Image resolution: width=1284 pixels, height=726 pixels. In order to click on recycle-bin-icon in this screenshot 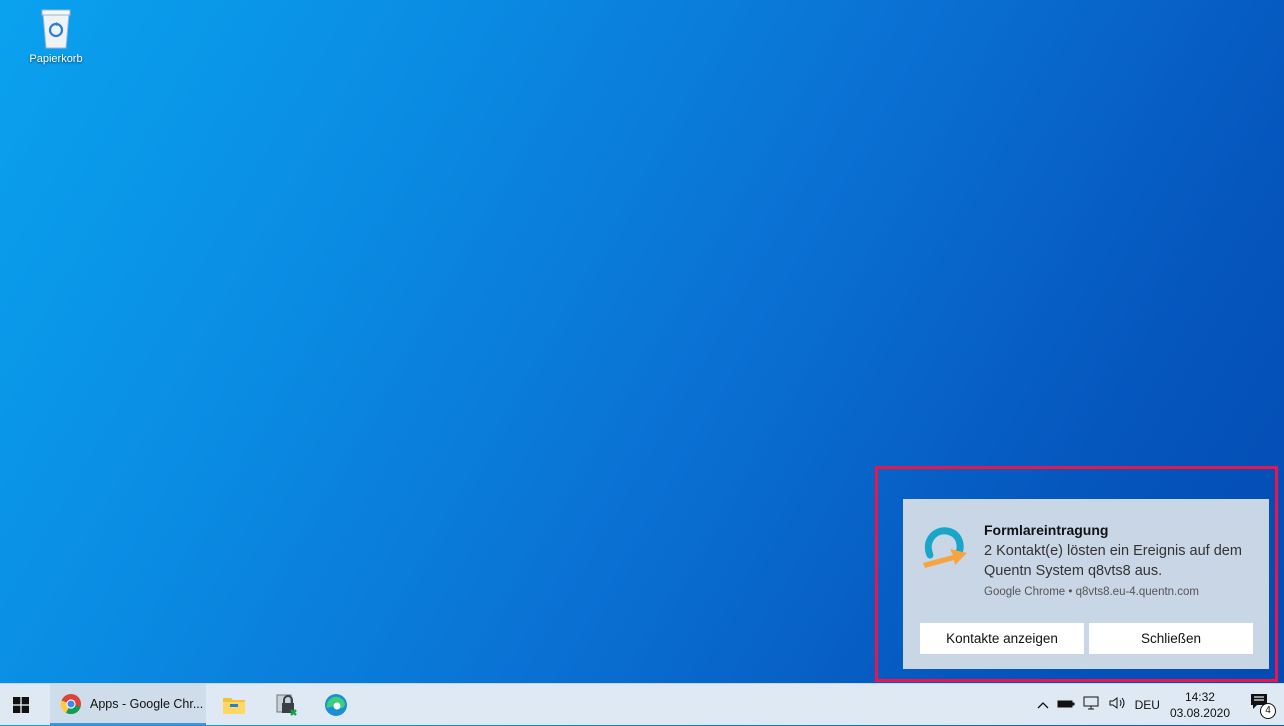, I will do `click(56, 29)`.